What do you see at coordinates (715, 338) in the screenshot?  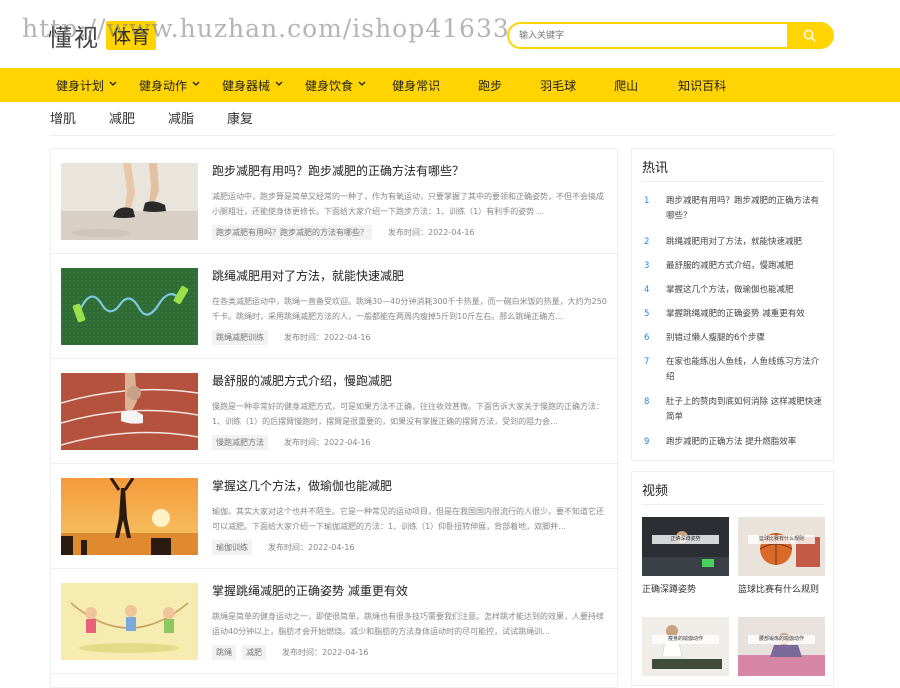 I see `hot-news-link: 别错过懒人瘦腿的6个步骤` at bounding box center [715, 338].